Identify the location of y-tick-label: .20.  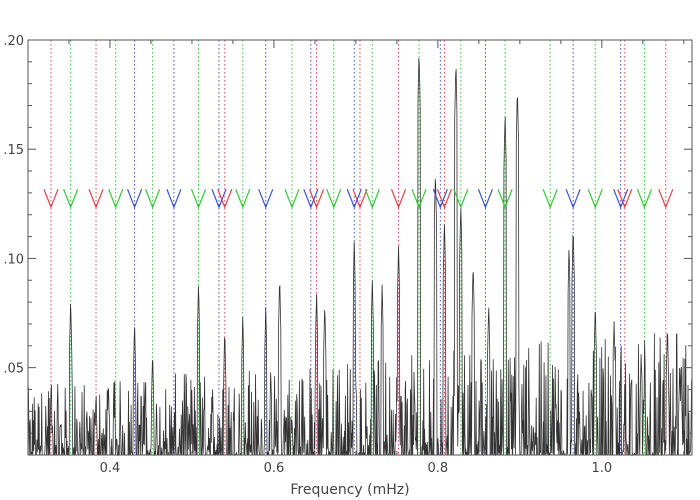
(13, 41).